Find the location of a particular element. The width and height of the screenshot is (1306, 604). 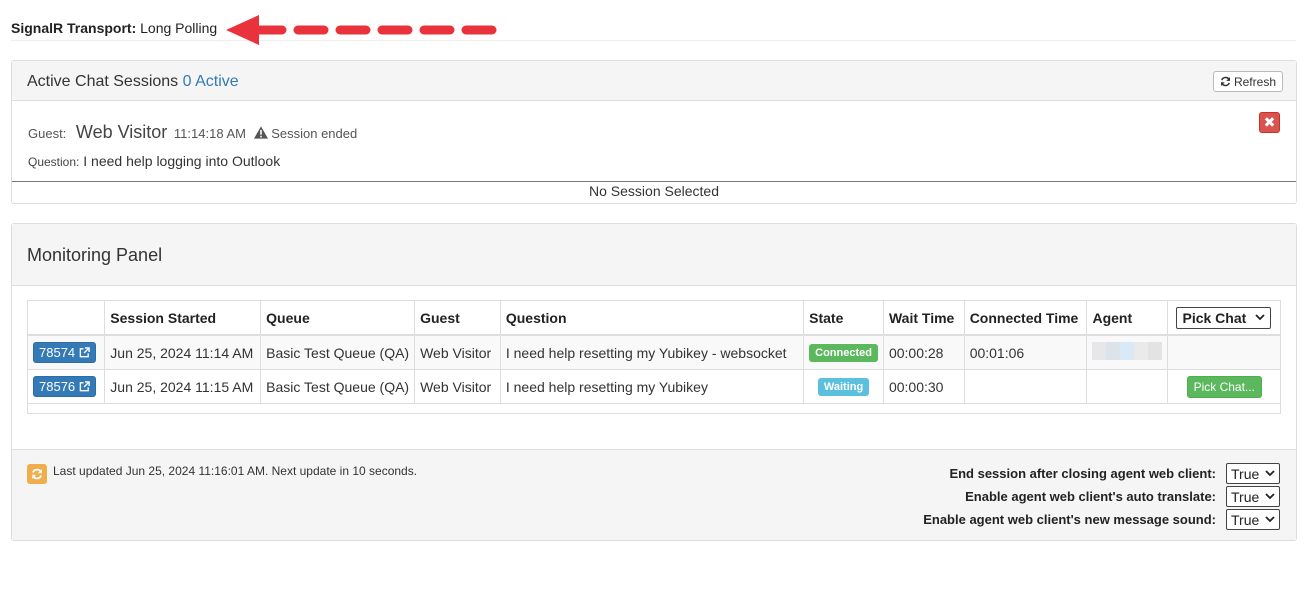

question-label: Question: is located at coordinates (54, 162).